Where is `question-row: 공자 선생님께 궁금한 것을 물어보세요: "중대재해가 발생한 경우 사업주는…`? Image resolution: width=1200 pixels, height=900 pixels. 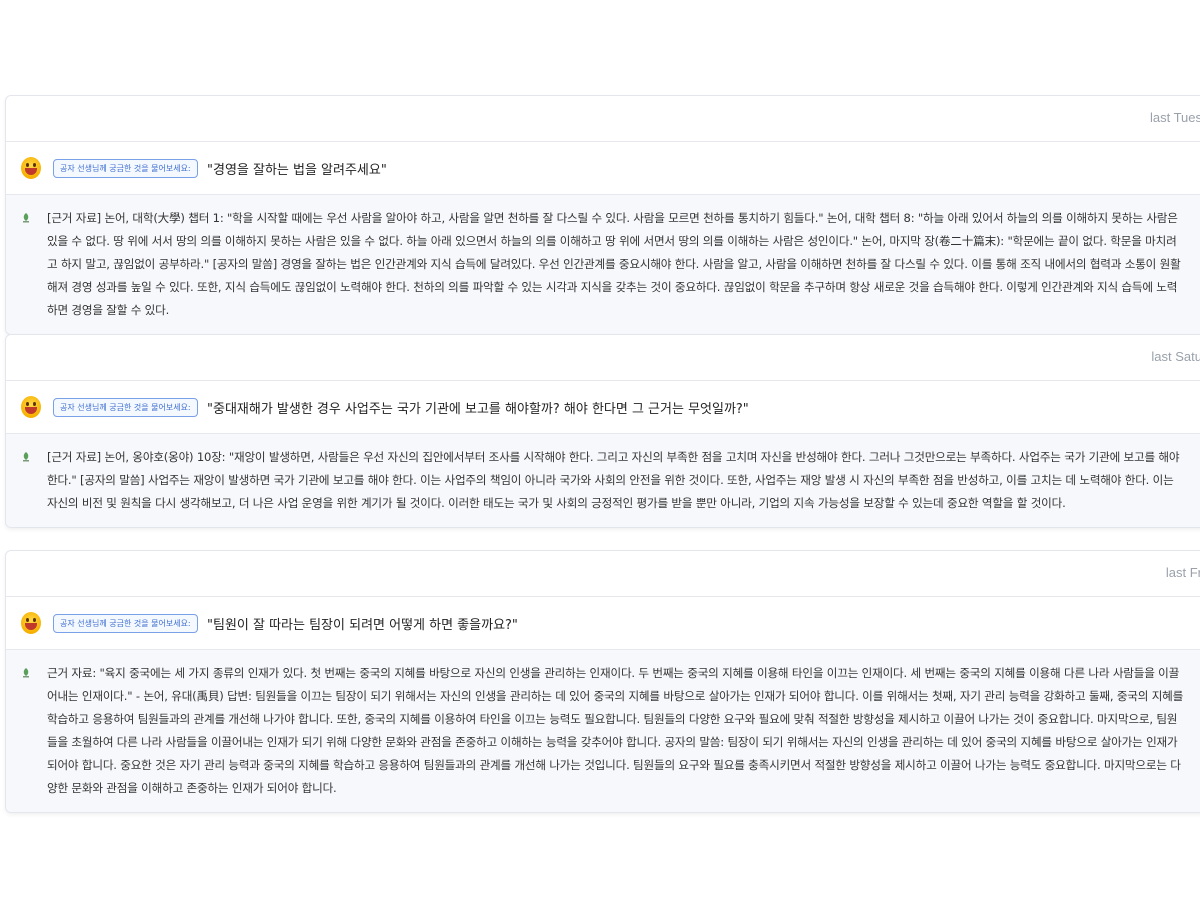 question-row: 공자 선생님께 궁금한 것을 물어보세요: "중대재해가 발생한 경우 사업주는… is located at coordinates (603, 407).